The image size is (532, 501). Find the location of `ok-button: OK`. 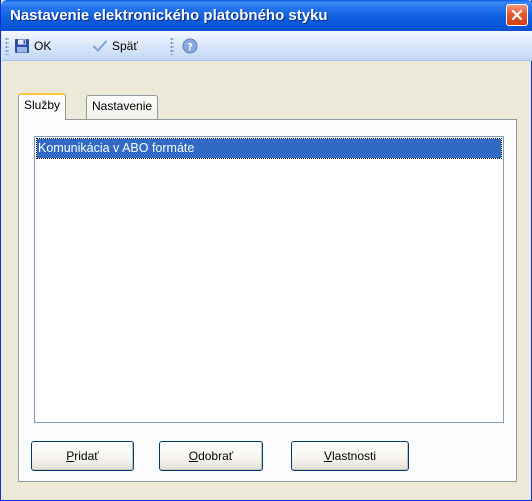

ok-button: OK is located at coordinates (32, 46).